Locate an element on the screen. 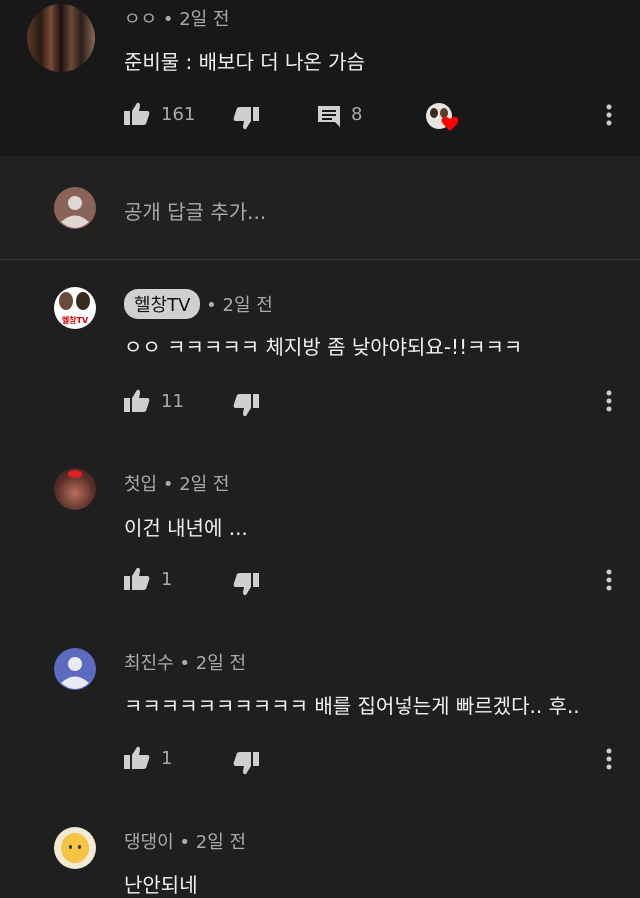 The width and height of the screenshot is (640, 898). main-comment-time: 2일 전 is located at coordinates (204, 19).